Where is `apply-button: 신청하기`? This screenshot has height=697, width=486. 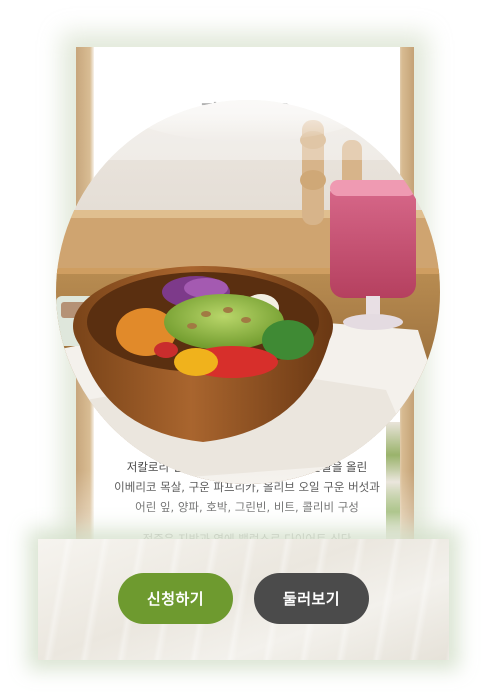
apply-button: 신청하기 is located at coordinates (175, 598).